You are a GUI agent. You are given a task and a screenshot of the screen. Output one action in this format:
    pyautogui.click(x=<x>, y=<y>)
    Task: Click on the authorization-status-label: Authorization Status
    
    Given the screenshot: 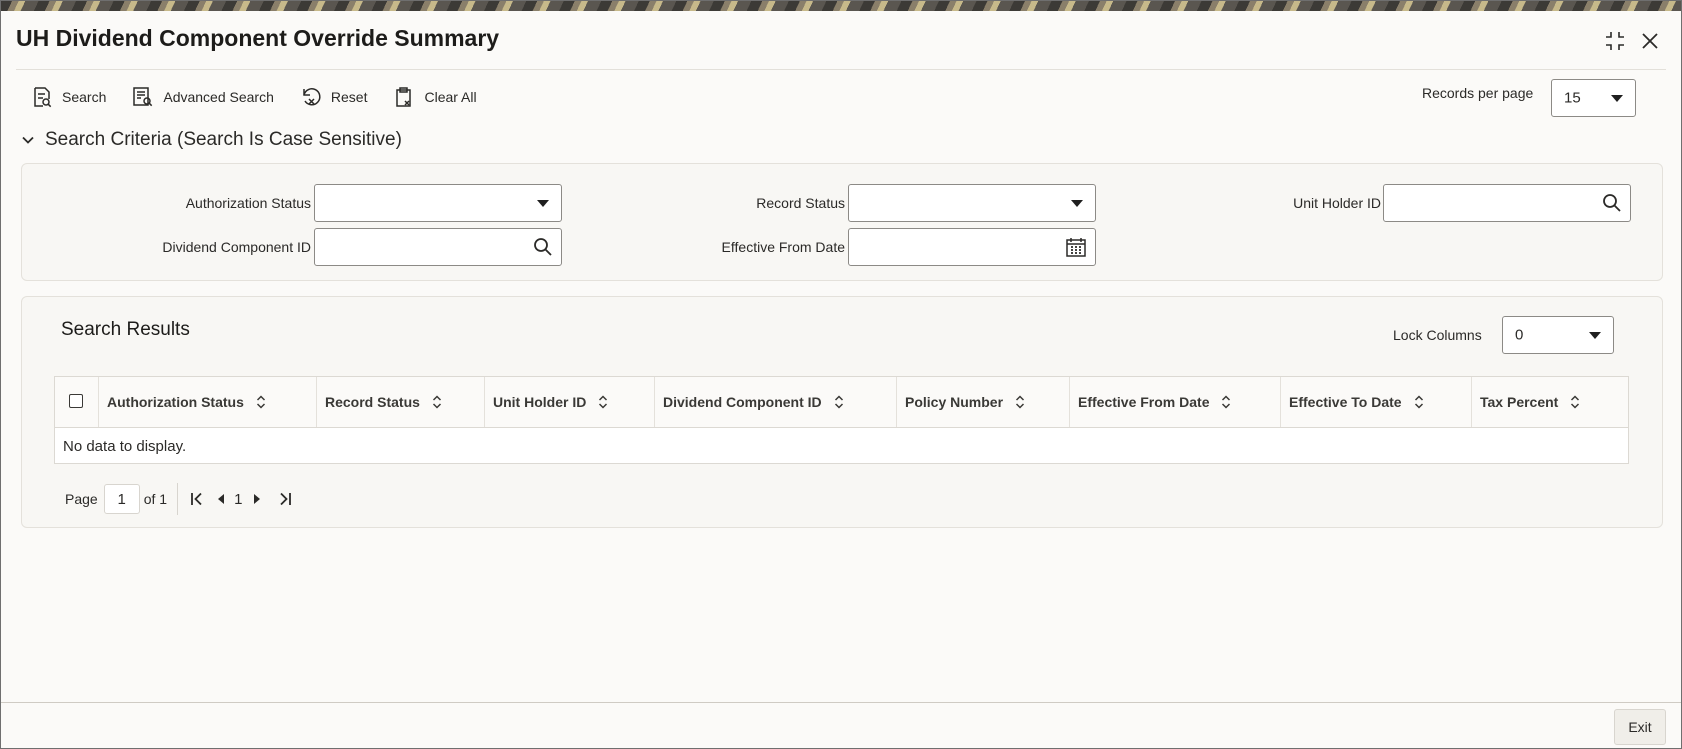 What is the action you would take?
    pyautogui.click(x=248, y=203)
    